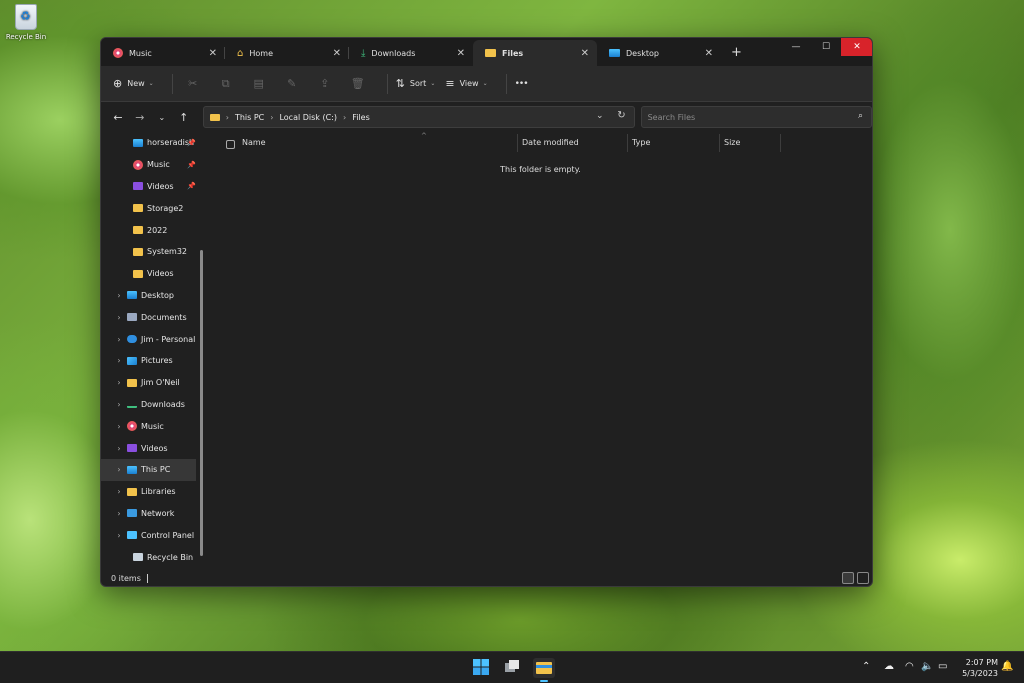  Describe the element at coordinates (154, 230) in the screenshot. I see `sidebar-item: 2022` at that location.